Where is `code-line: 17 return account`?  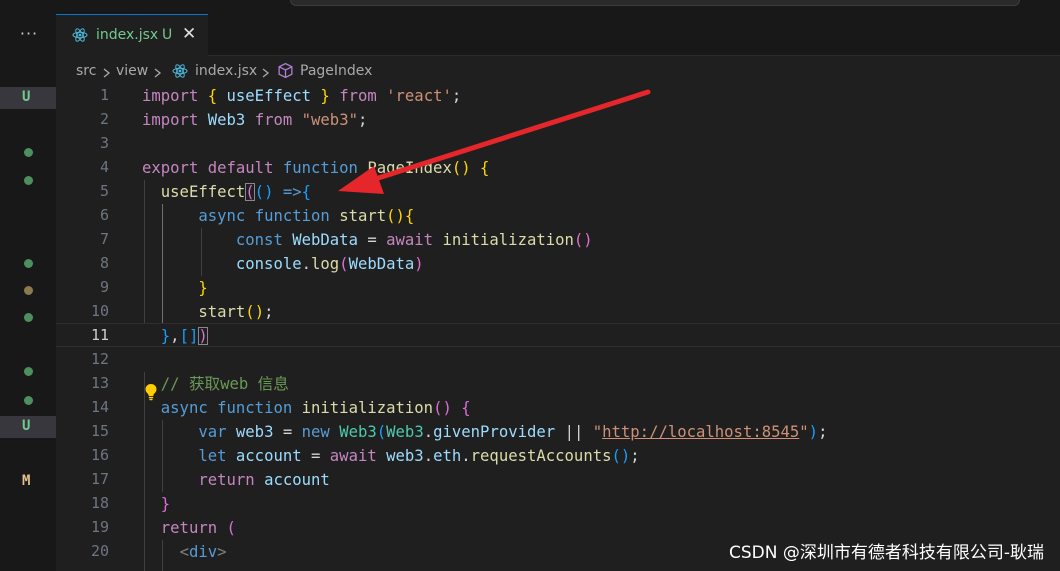 code-line: 17 return account is located at coordinates (558, 480).